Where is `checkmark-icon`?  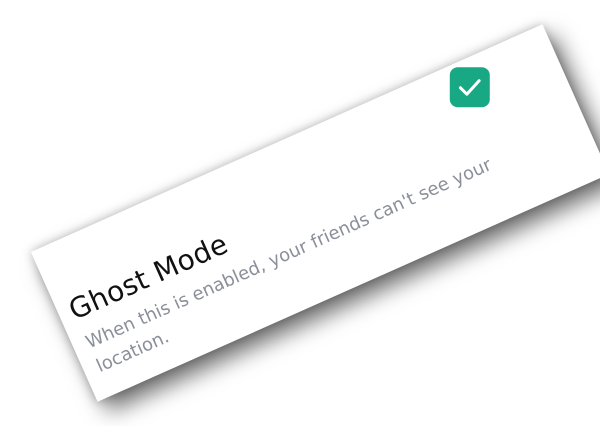
checkmark-icon is located at coordinates (469, 87).